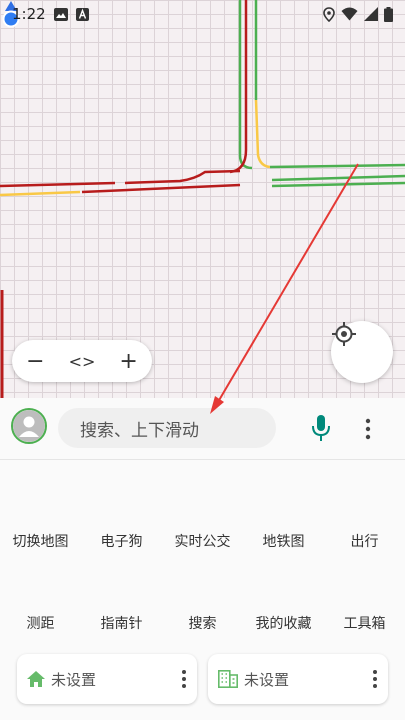 This screenshot has width=405, height=720. What do you see at coordinates (40, 541) in the screenshot?
I see `tool-switch-map: 切换地图` at bounding box center [40, 541].